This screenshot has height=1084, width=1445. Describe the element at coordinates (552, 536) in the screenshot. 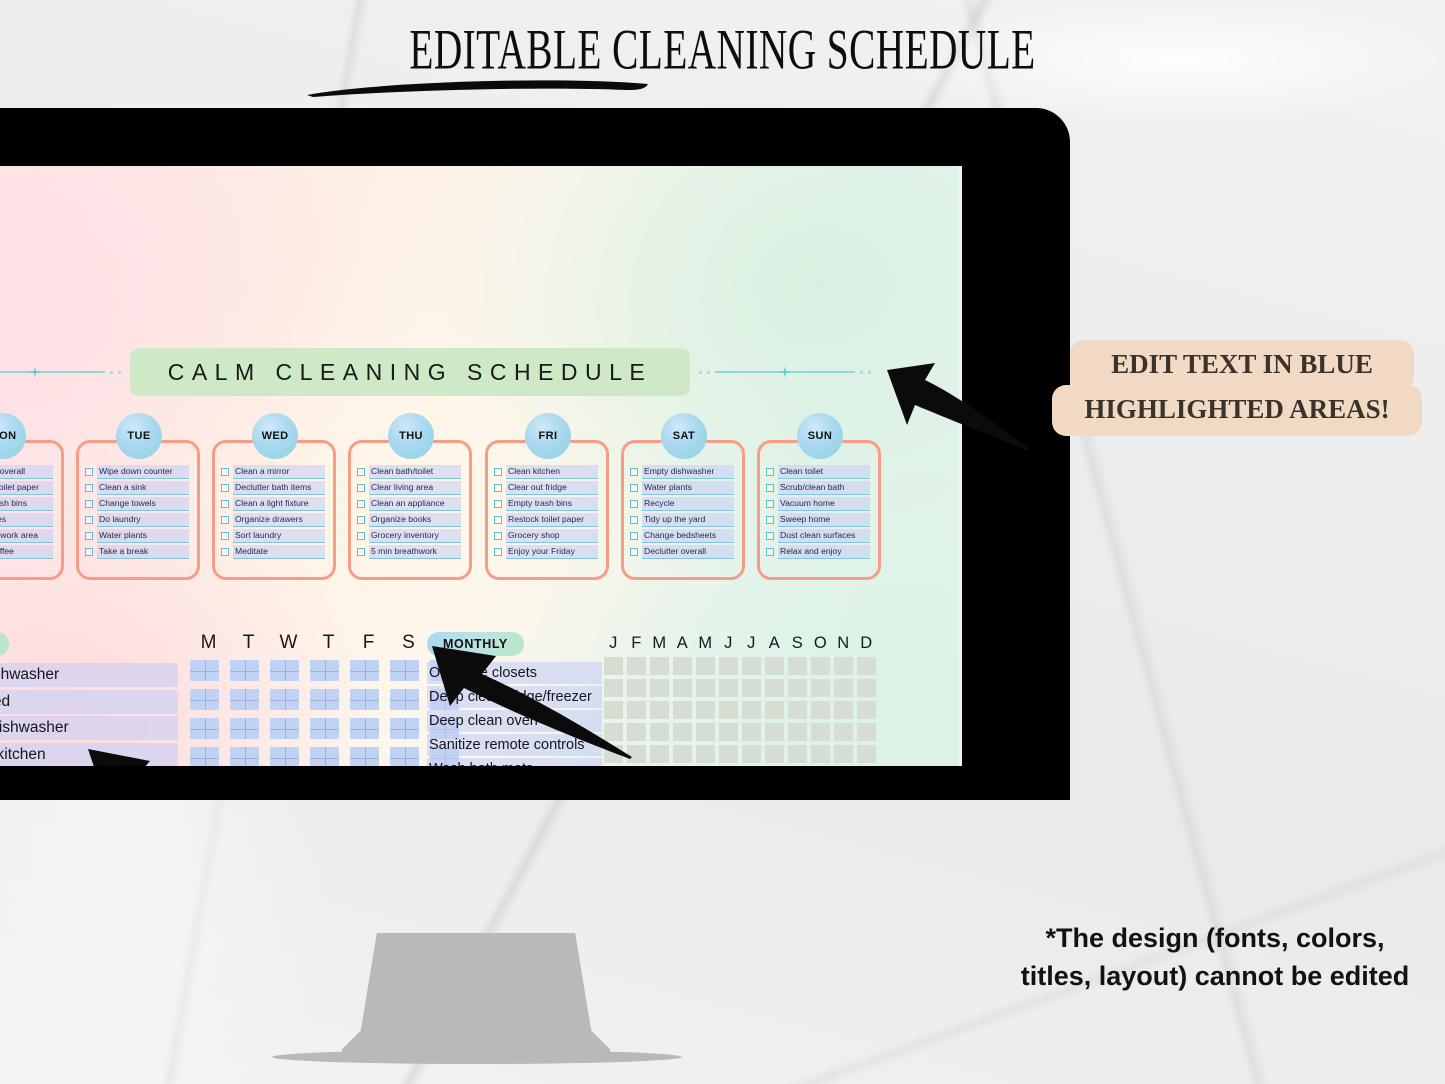

I see `task-text-field: Grocery shop` at that location.